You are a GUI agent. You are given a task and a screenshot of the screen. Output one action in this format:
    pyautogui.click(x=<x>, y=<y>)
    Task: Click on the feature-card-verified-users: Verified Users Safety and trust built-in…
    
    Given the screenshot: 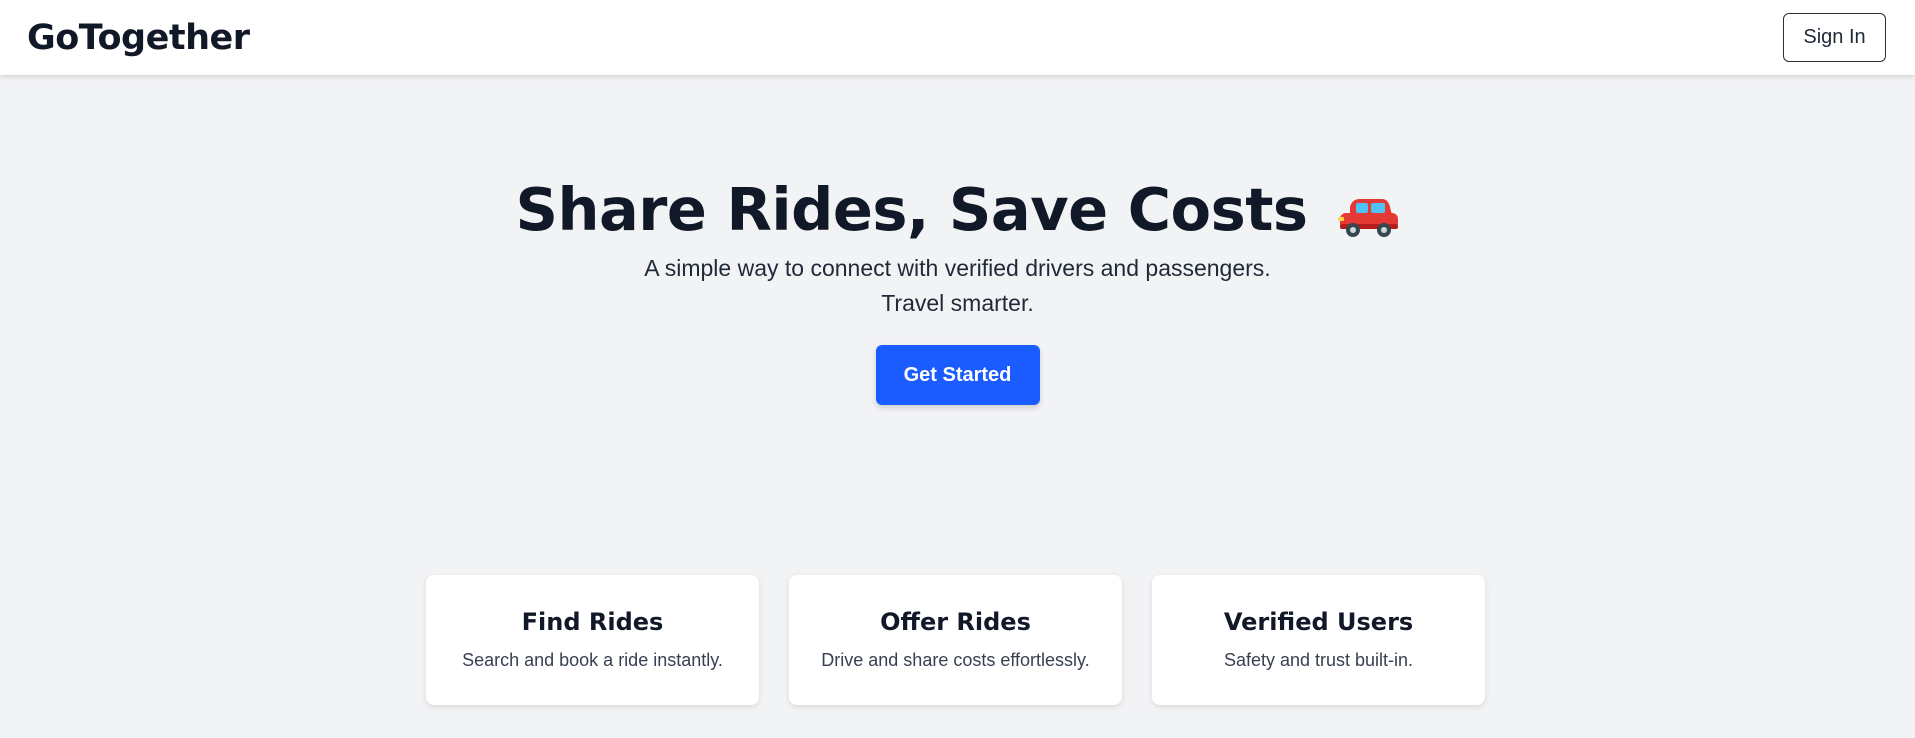 What is the action you would take?
    pyautogui.click(x=1318, y=640)
    